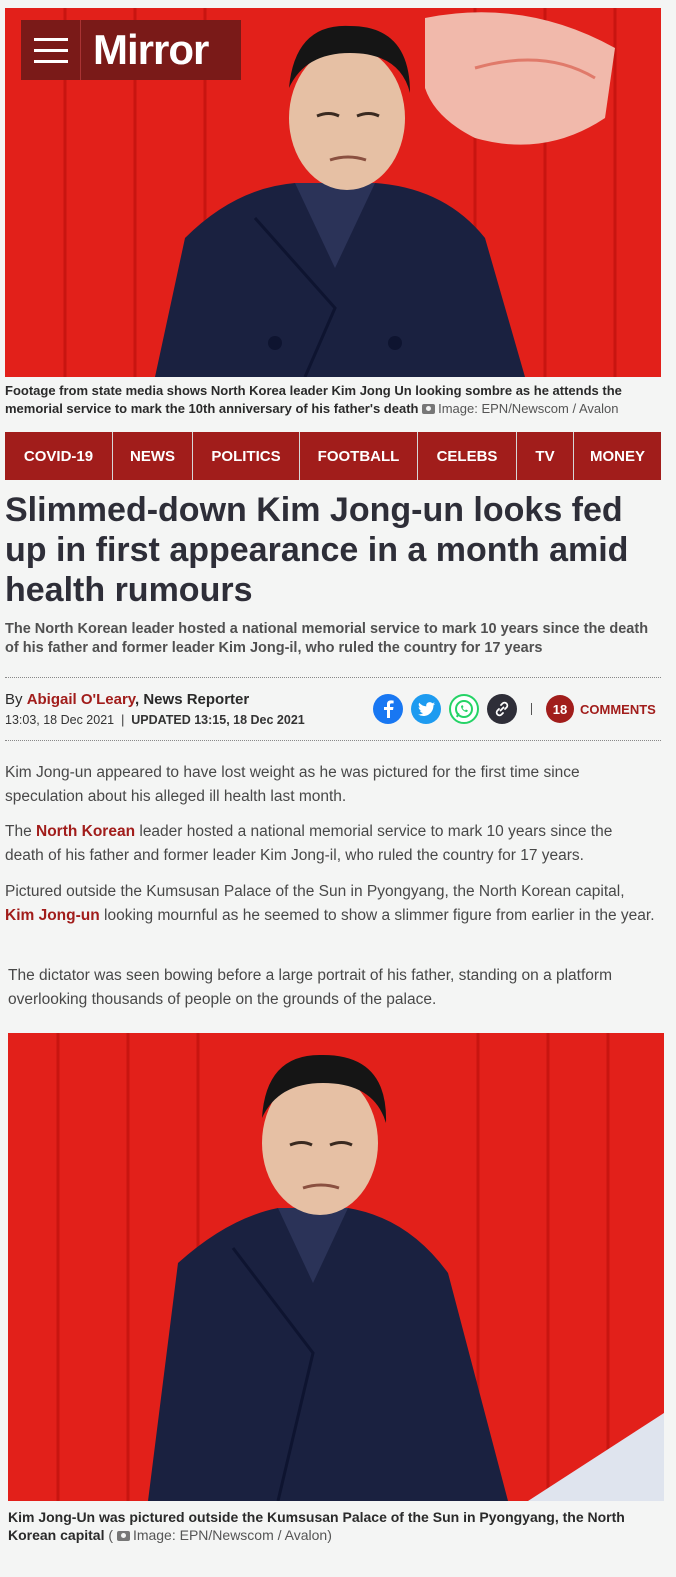 This screenshot has width=676, height=1577. I want to click on hero-credit-text: Image: EPN/Newscom / Avalon, so click(528, 408).